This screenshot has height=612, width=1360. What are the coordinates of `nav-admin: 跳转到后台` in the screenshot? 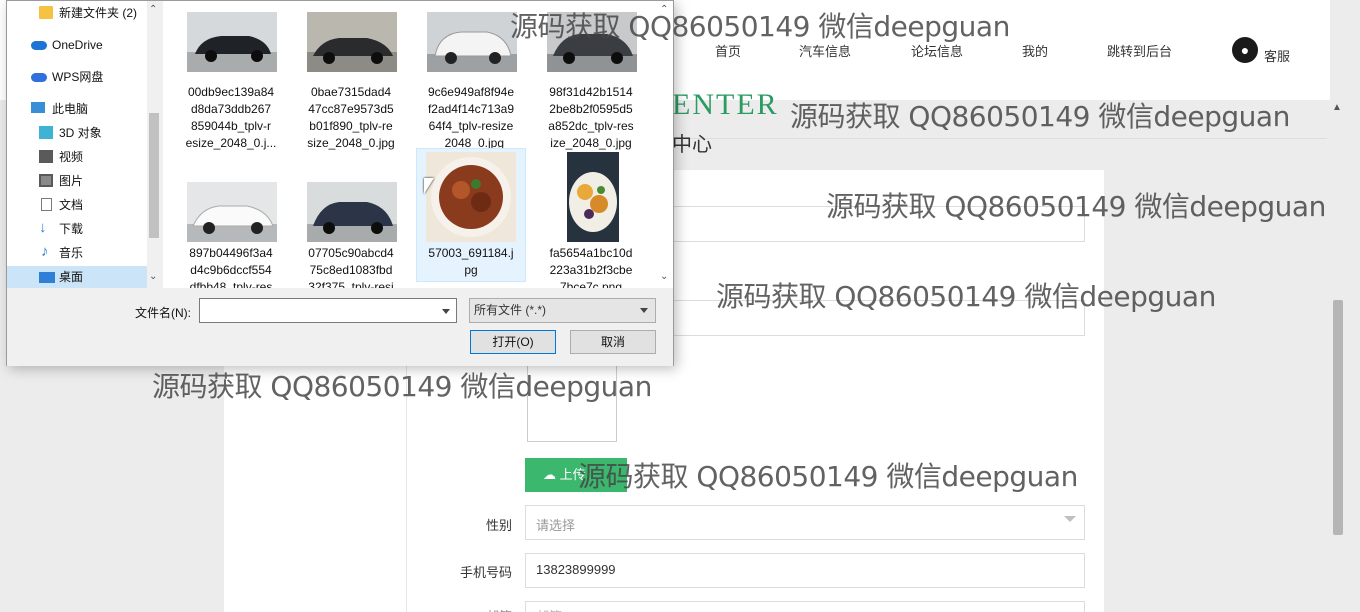 It's located at (1139, 50).